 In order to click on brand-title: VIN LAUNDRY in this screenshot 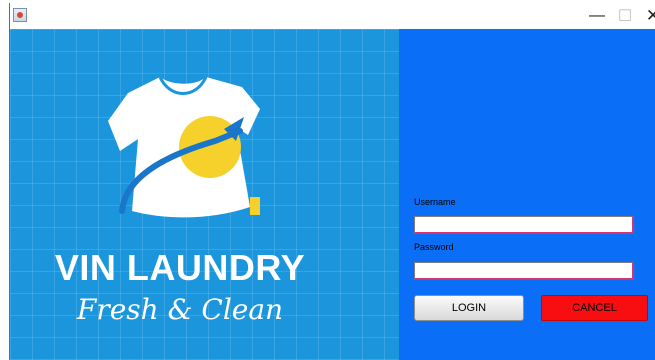, I will do `click(180, 267)`.